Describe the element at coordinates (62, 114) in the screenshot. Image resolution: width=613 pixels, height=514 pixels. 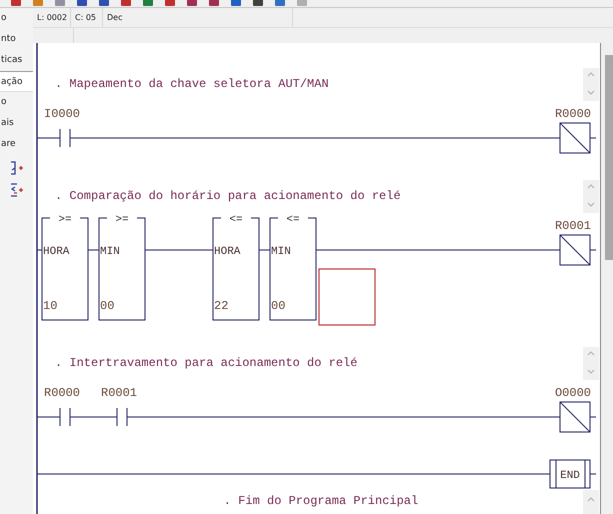
I see `contact-address: I0000` at that location.